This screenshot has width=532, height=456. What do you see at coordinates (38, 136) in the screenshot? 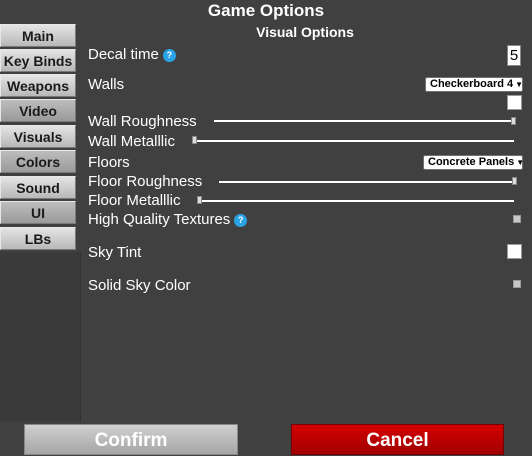
I see `tab-visuals: Visuals` at bounding box center [38, 136].